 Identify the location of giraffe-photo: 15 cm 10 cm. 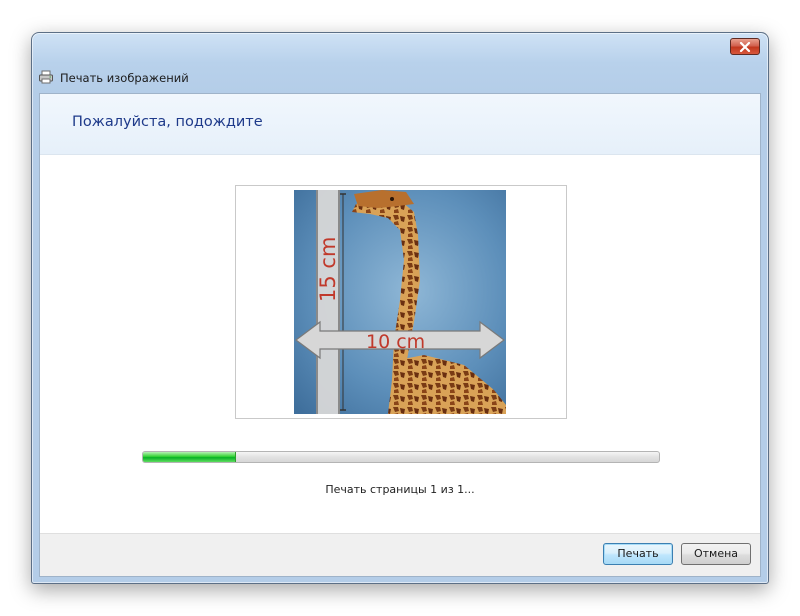
(400, 302).